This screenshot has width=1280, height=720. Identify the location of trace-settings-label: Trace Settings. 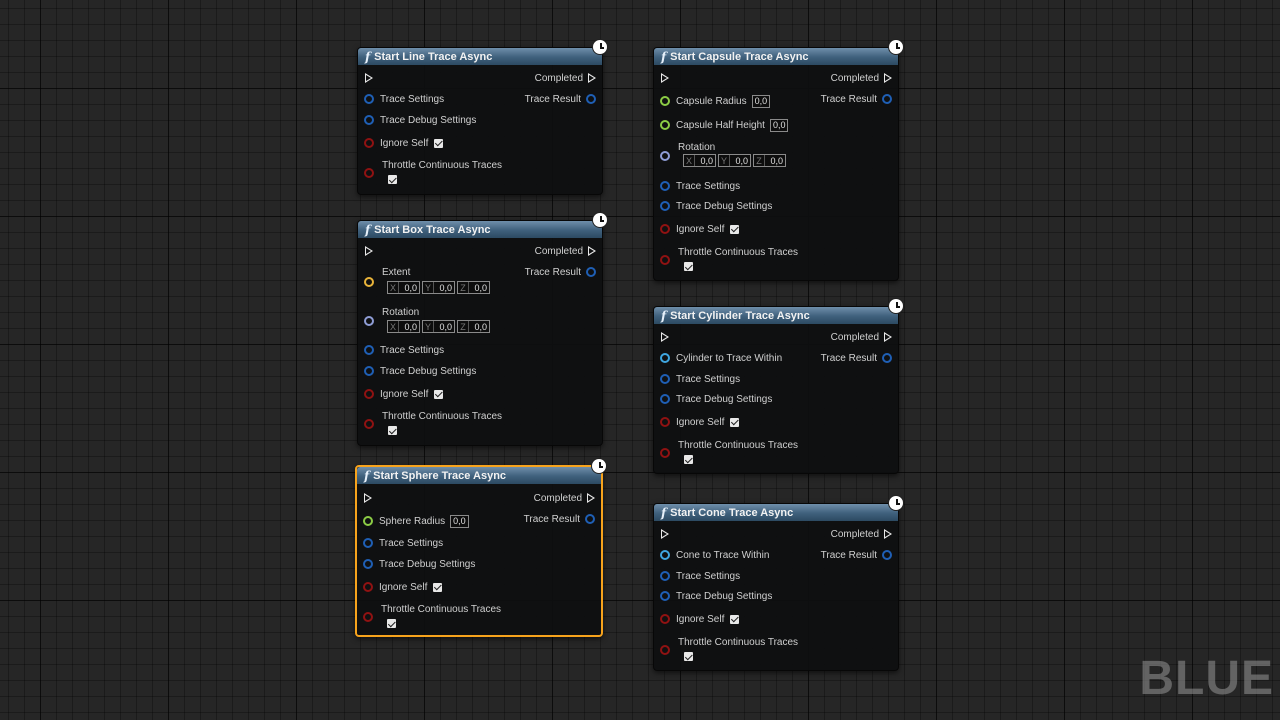
(412, 350).